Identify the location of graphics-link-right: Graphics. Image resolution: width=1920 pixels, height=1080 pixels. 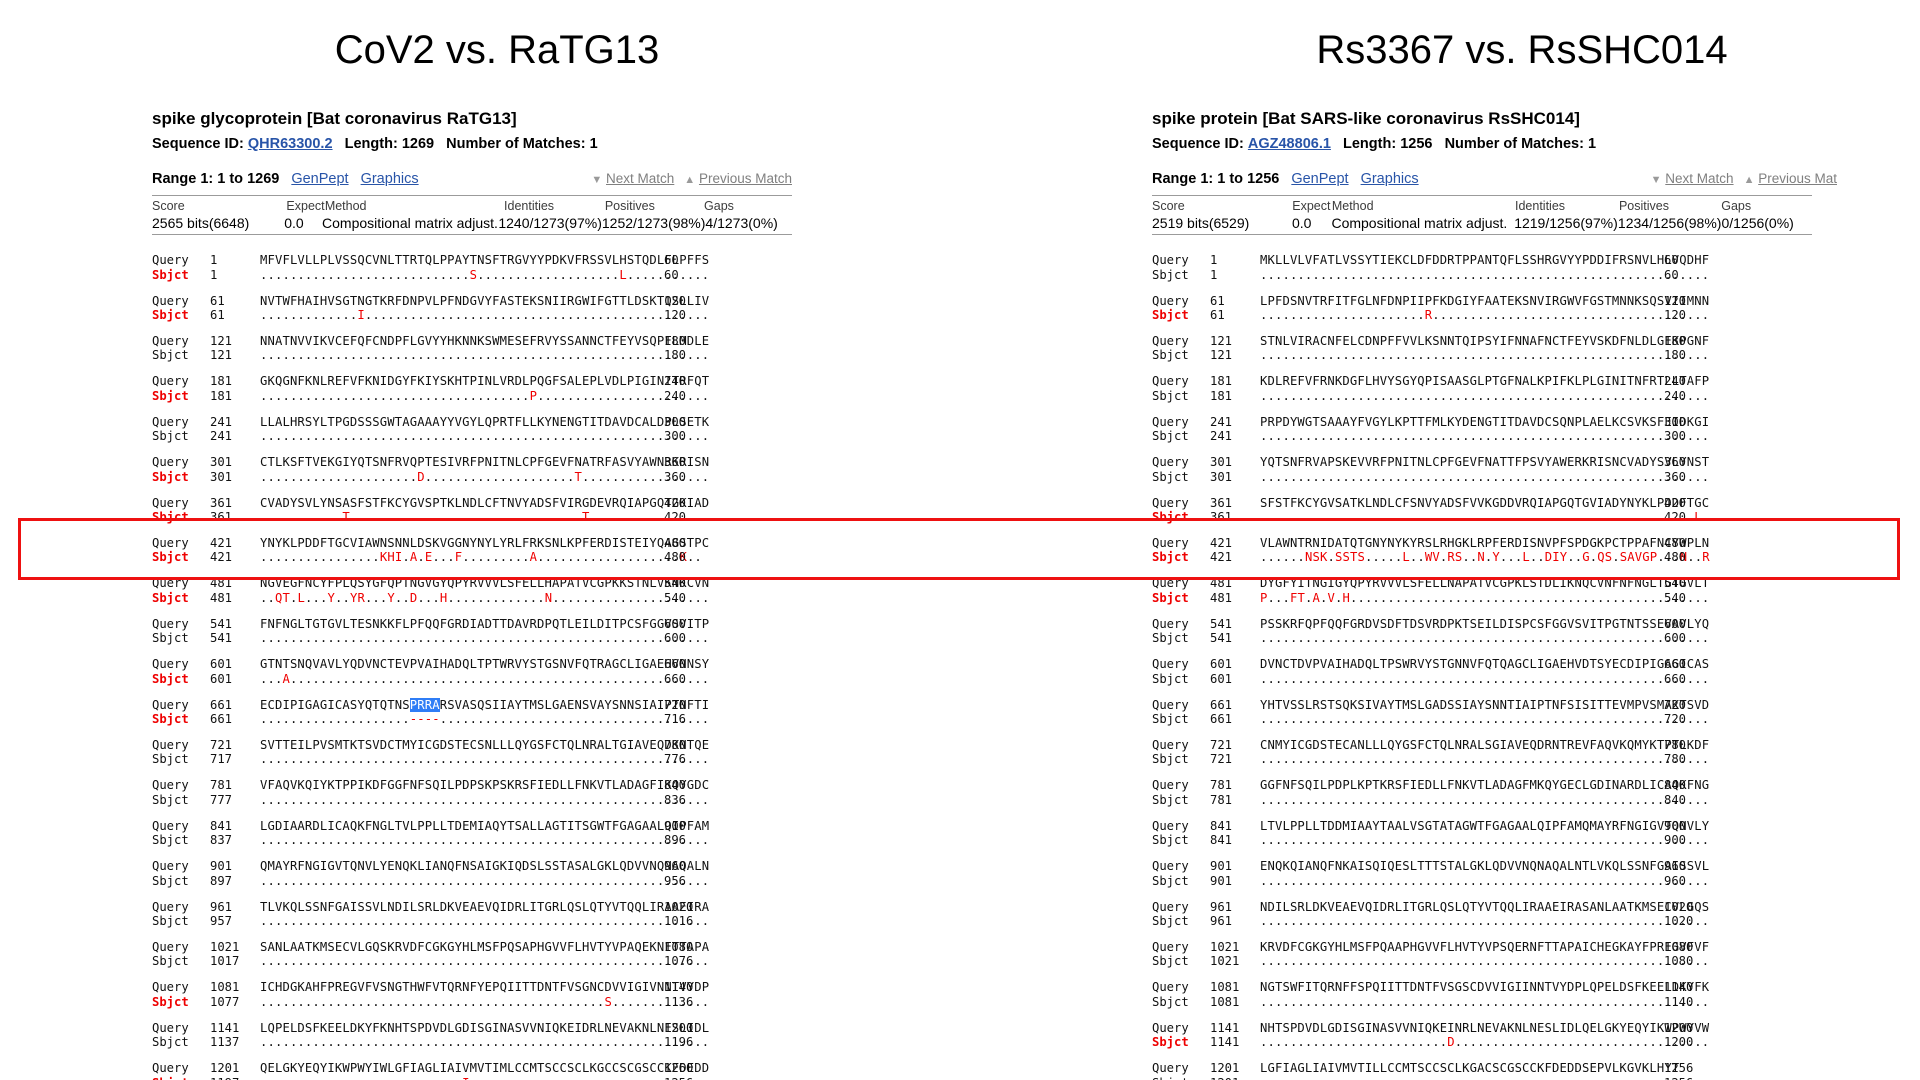
(1390, 179).